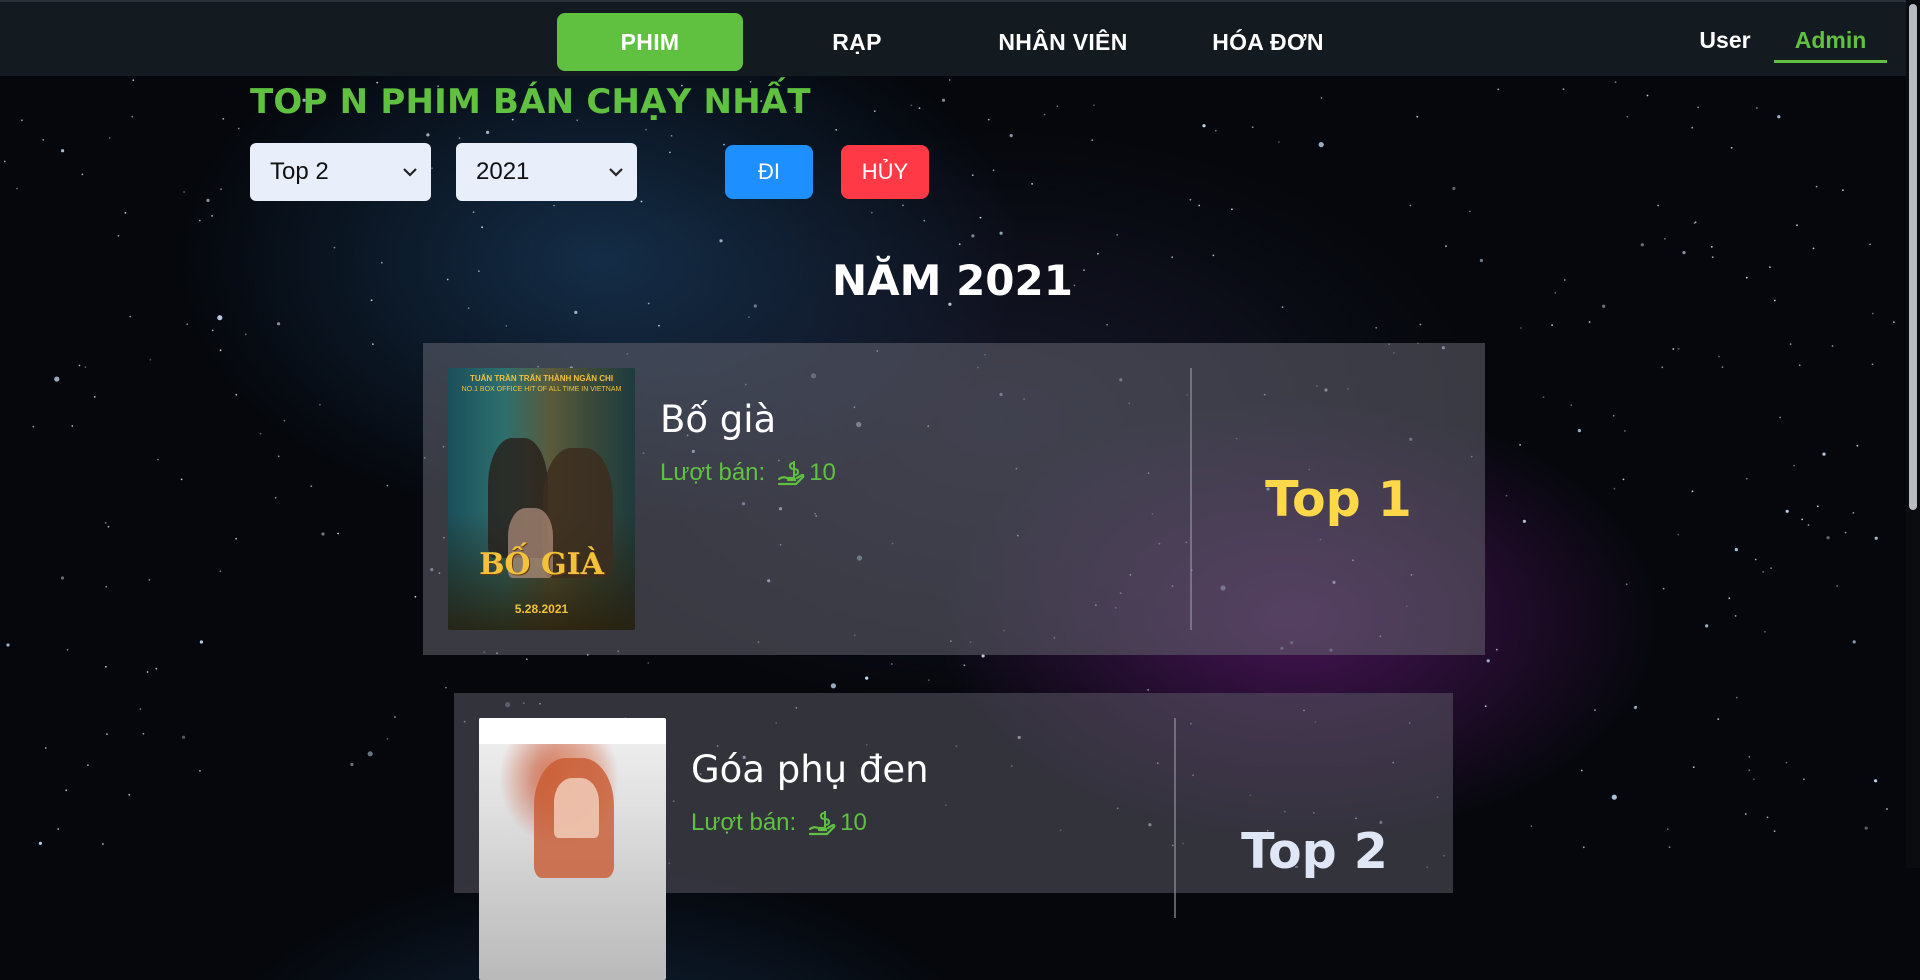  What do you see at coordinates (572, 849) in the screenshot?
I see `movie-poster` at bounding box center [572, 849].